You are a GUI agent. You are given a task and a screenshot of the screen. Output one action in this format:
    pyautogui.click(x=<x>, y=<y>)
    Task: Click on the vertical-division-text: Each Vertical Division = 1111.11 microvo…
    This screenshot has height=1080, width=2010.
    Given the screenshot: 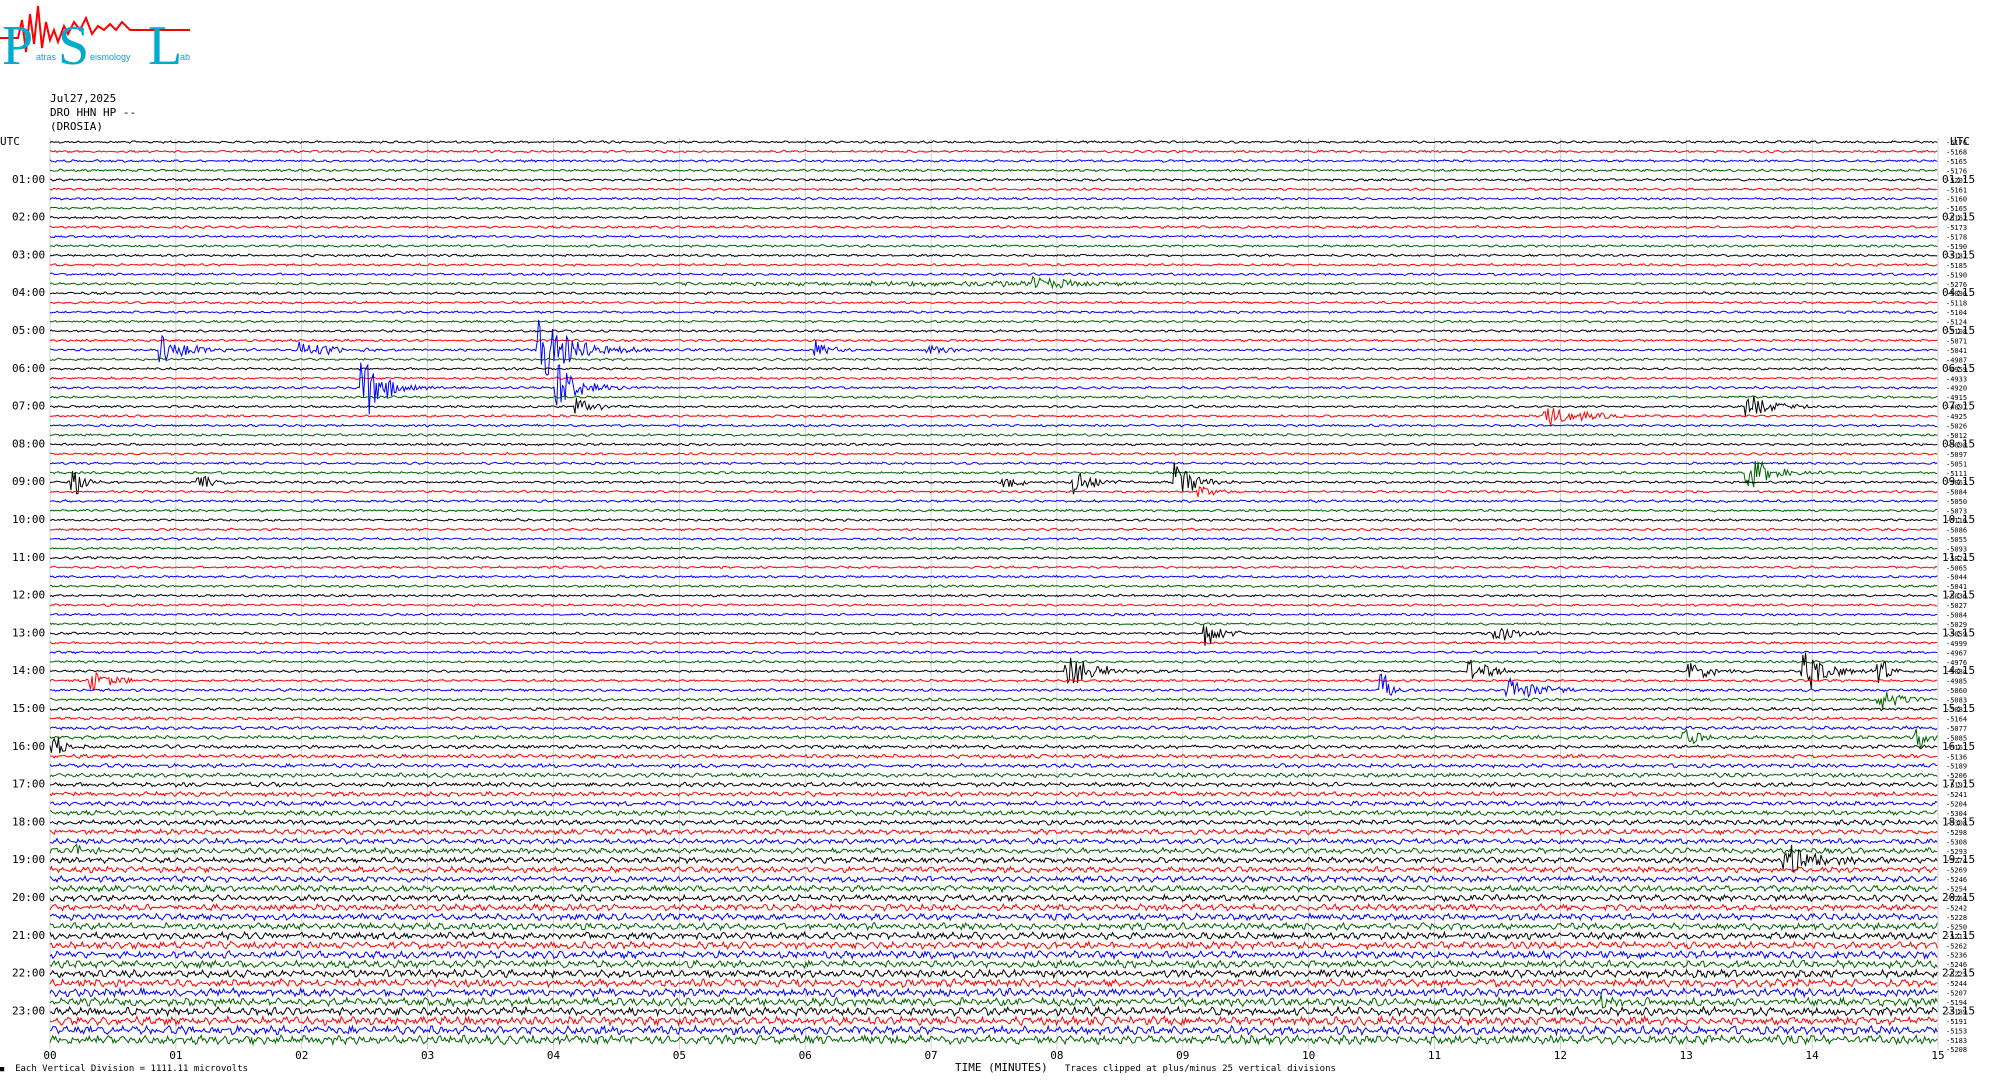 What is the action you would take?
    pyautogui.click(x=132, y=1069)
    